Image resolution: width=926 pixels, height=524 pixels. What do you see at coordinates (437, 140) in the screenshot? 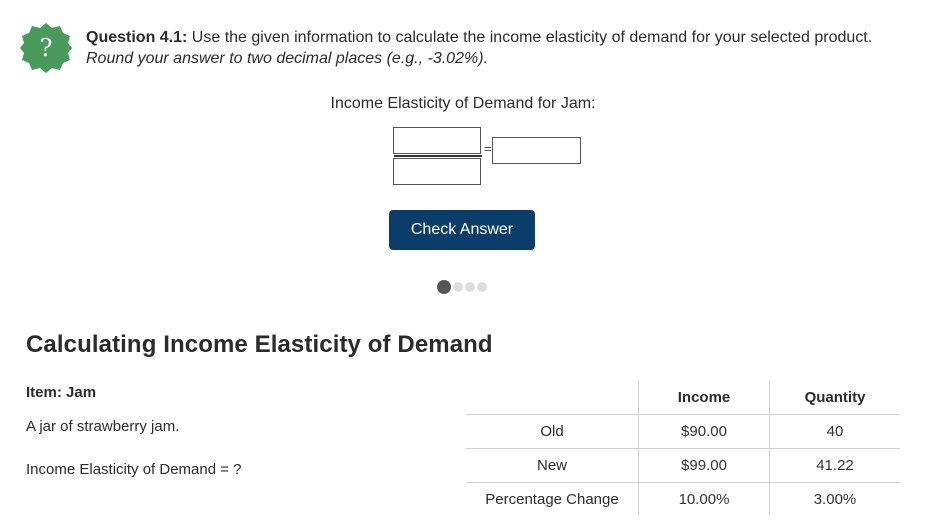
I see `numerator-input` at bounding box center [437, 140].